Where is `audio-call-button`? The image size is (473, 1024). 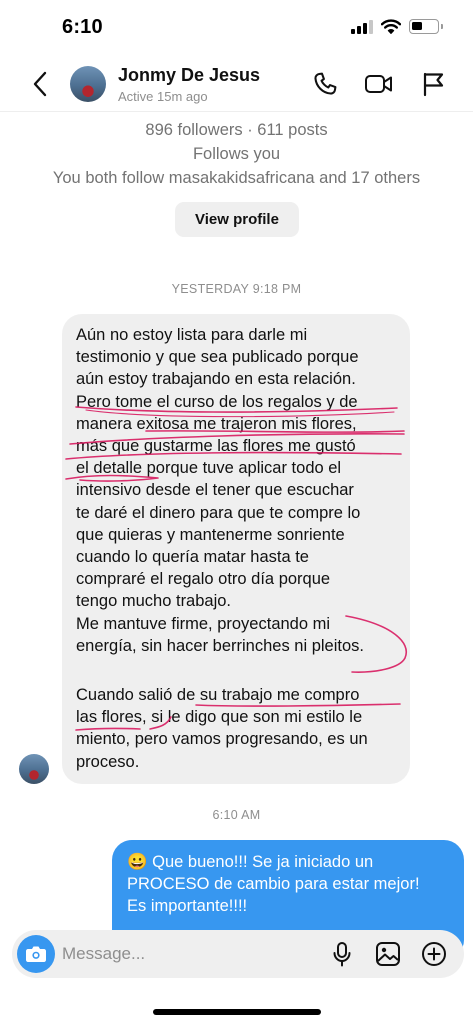
audio-call-button is located at coordinates (325, 84).